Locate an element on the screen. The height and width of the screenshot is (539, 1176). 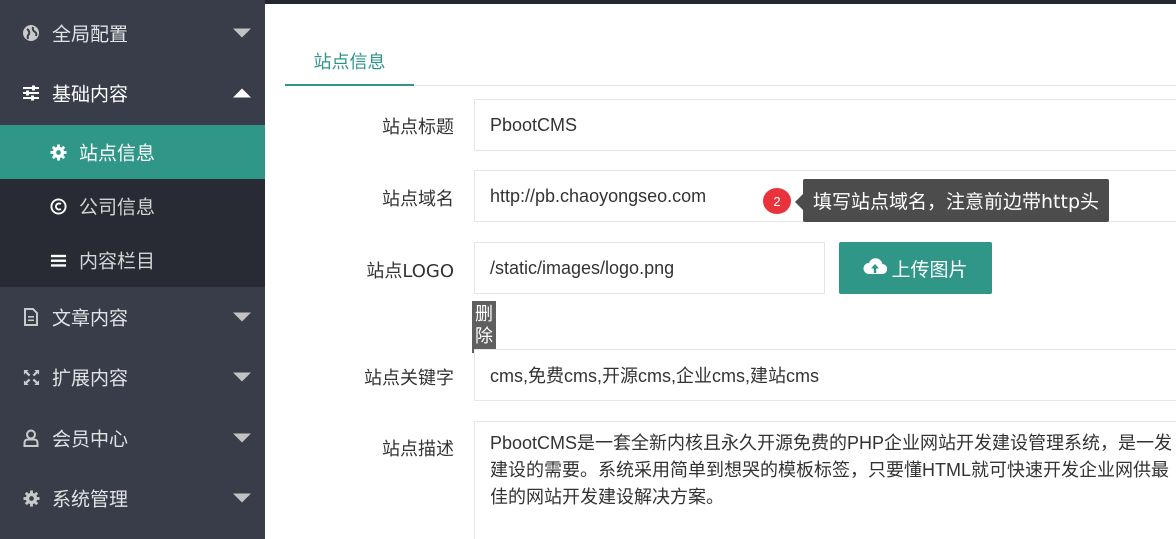
upload-image-button: 上传图片 is located at coordinates (915, 268).